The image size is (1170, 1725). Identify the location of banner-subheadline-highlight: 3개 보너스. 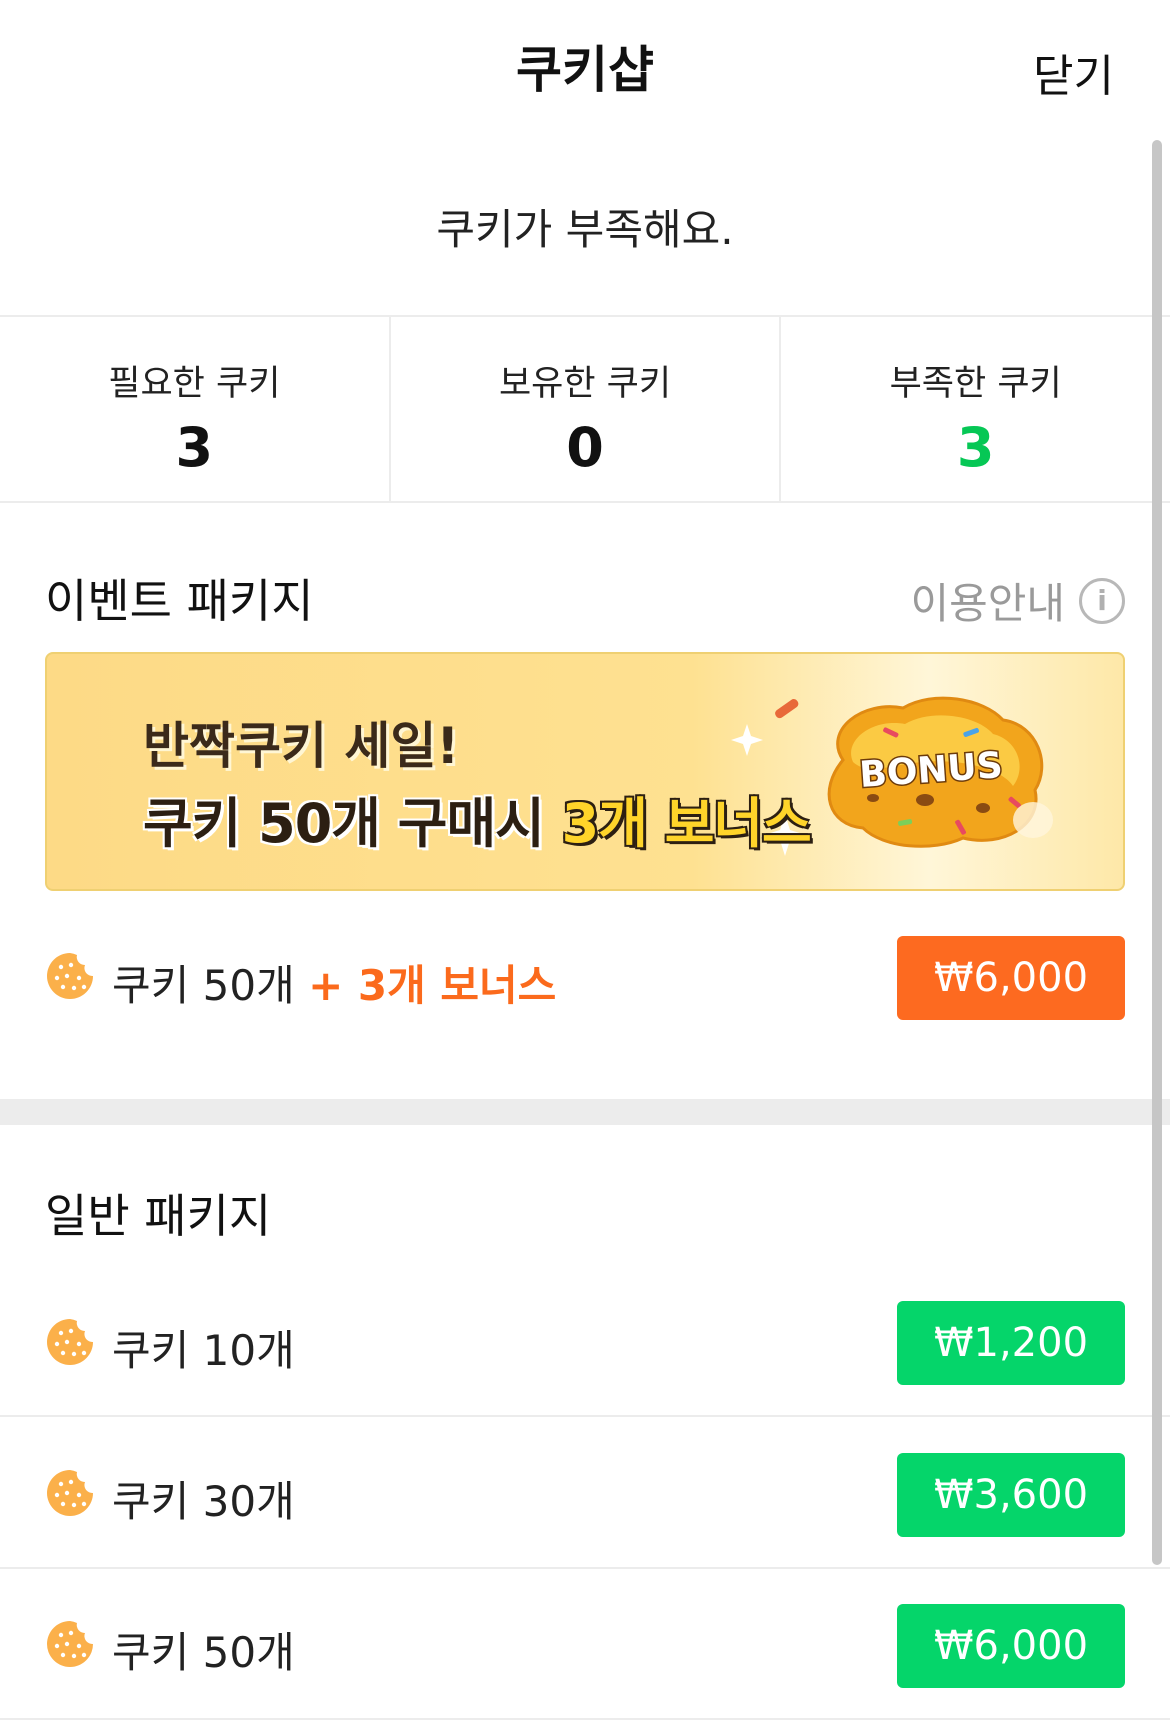
(686, 823).